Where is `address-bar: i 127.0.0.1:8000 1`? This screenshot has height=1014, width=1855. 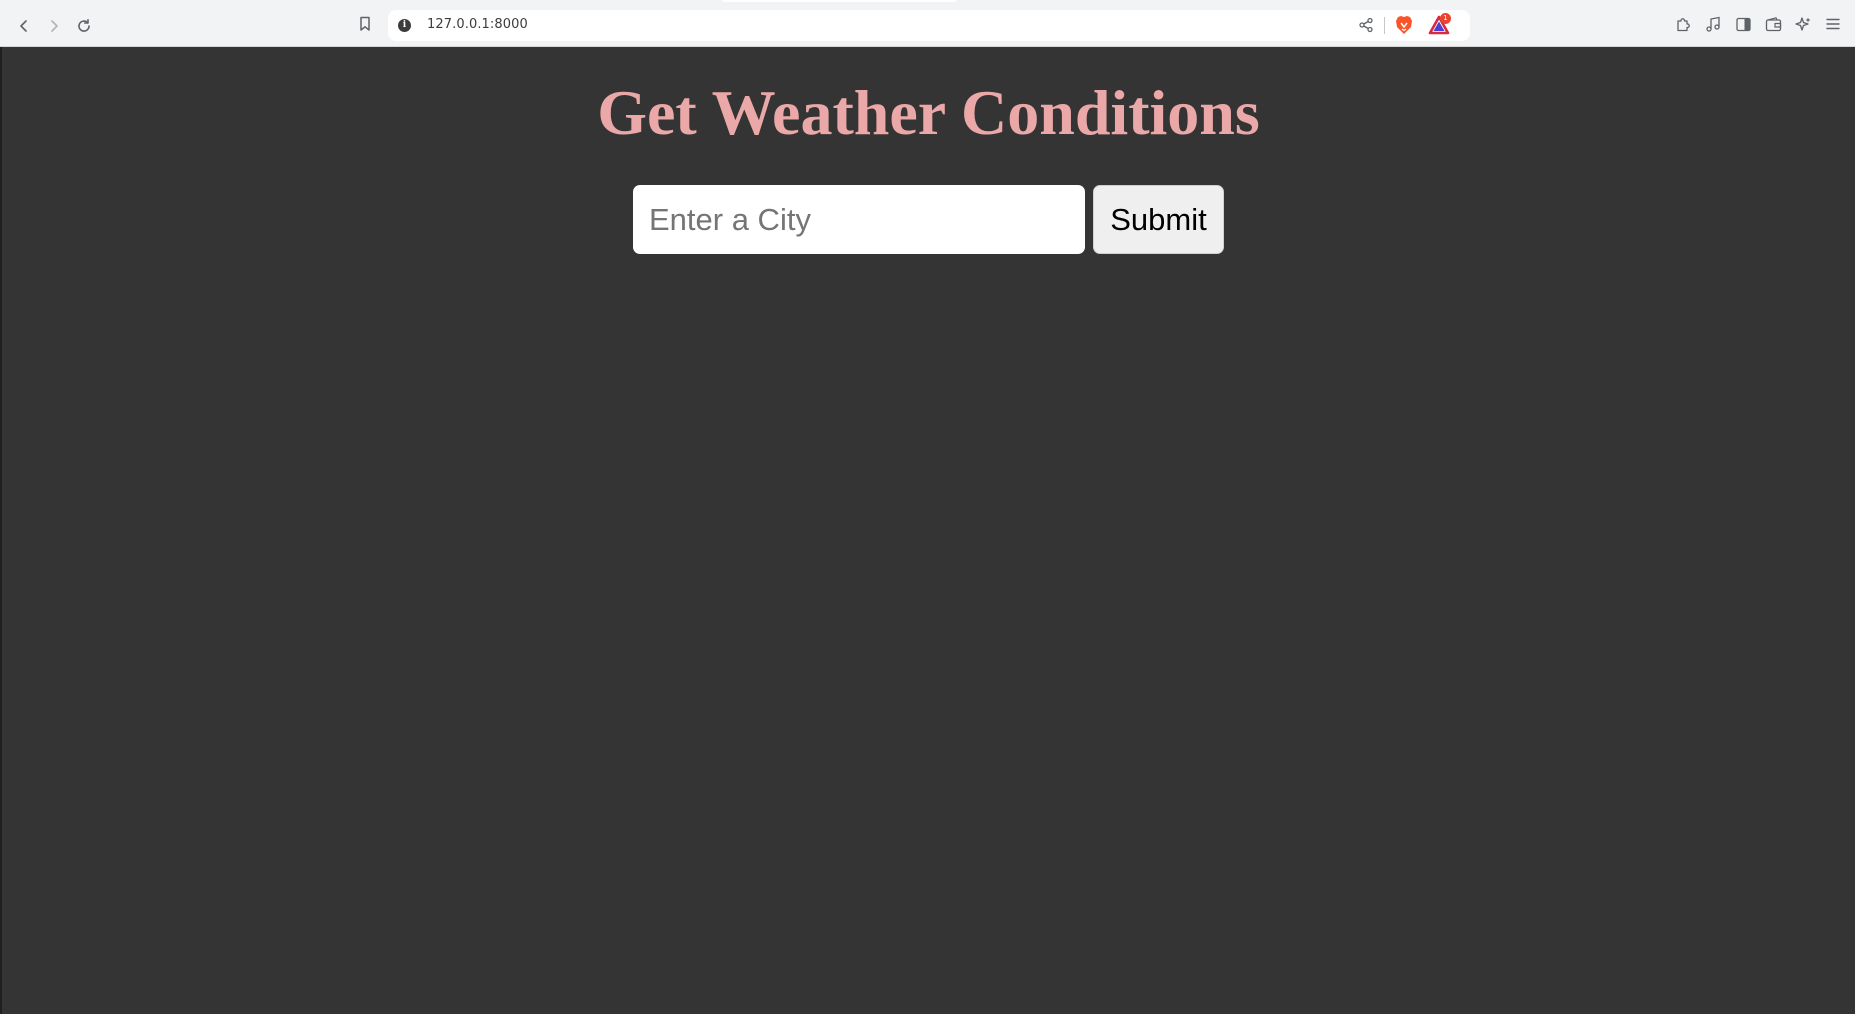
address-bar: i 127.0.0.1:8000 1 is located at coordinates (929, 25).